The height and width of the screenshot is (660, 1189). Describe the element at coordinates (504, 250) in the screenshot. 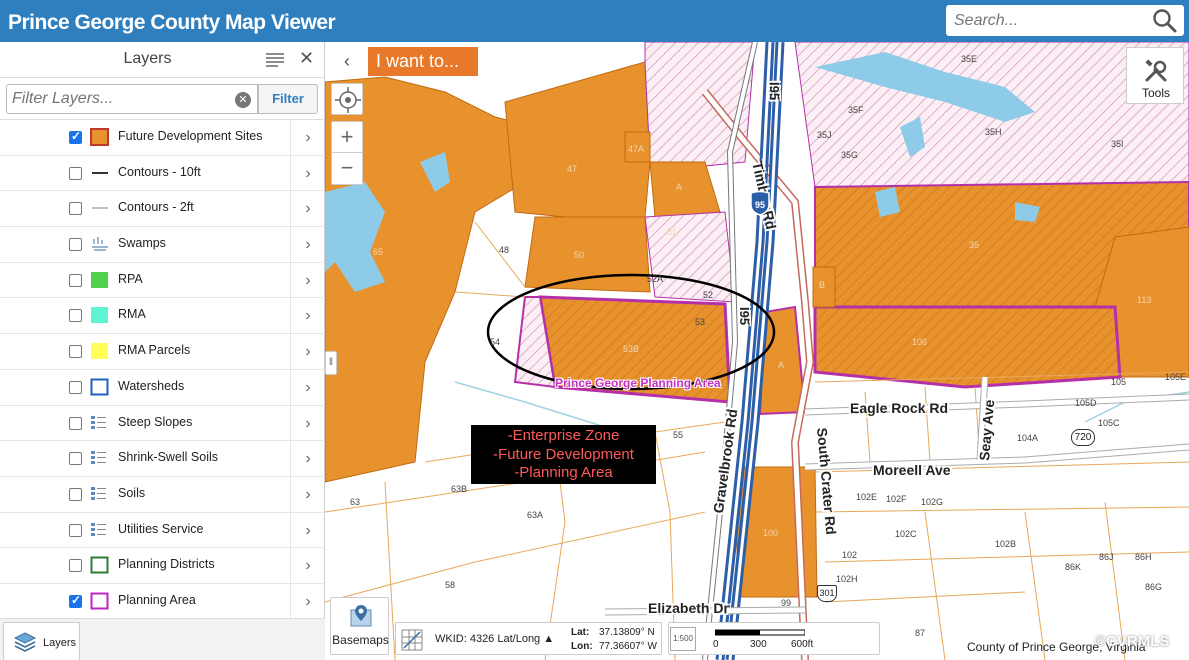

I see `parcel-label: 48` at that location.